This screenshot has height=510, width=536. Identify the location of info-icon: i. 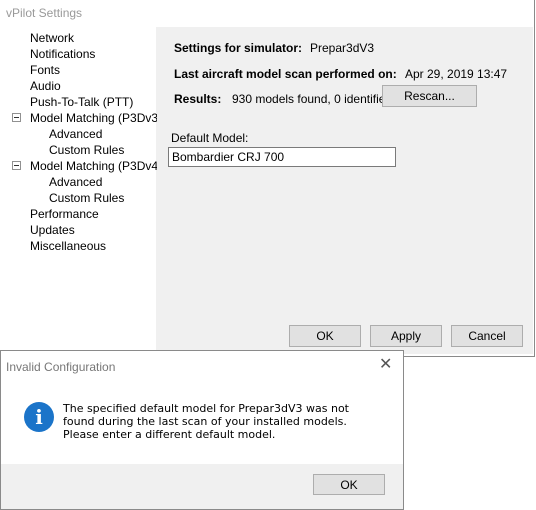
(39, 417).